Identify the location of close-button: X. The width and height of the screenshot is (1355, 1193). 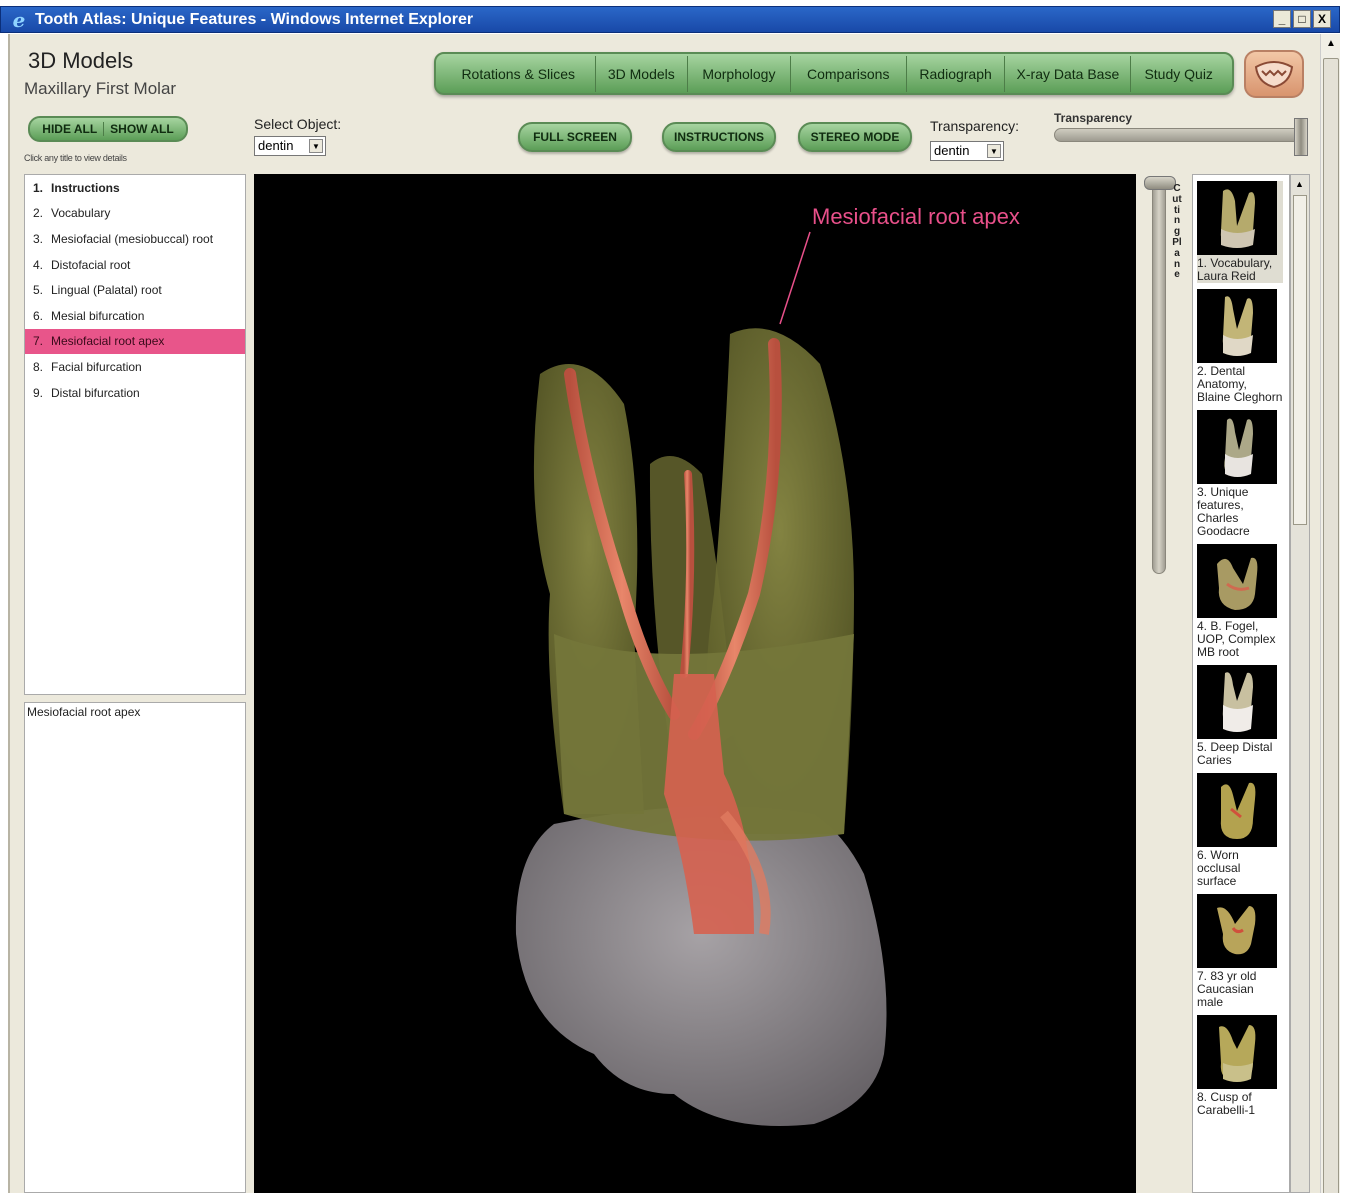
(1322, 19).